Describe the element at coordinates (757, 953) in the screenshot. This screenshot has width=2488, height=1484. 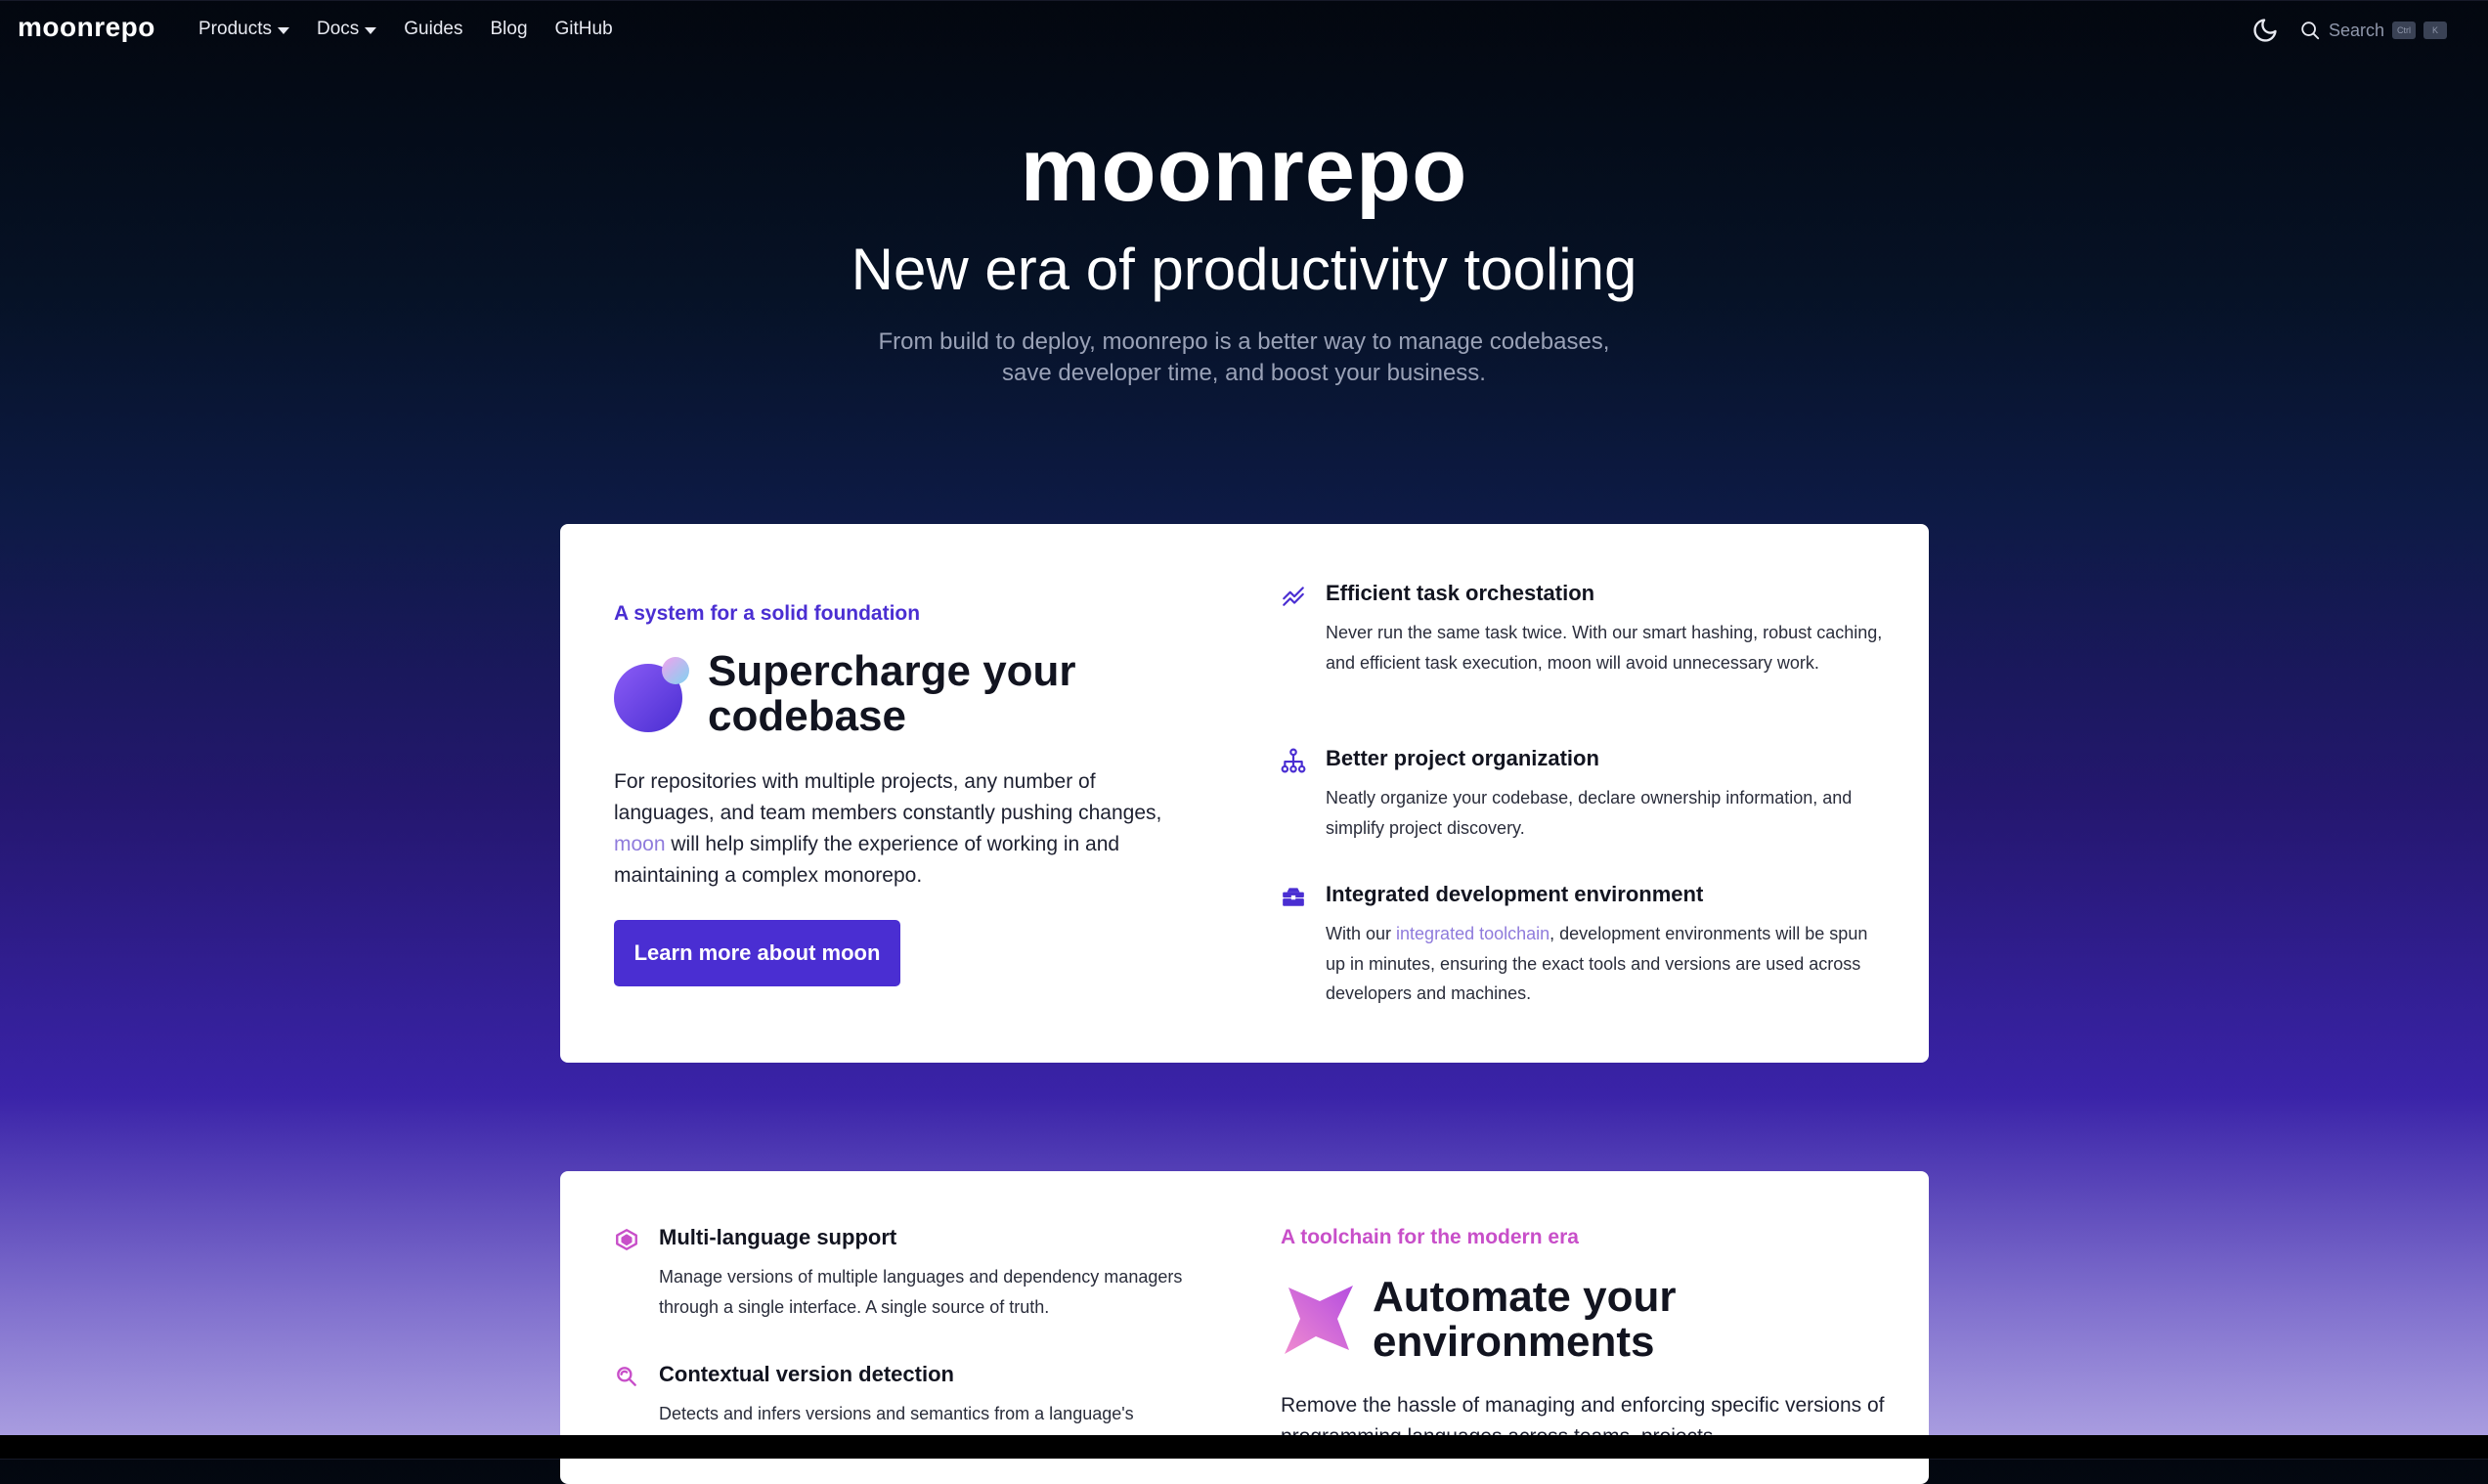
I see `learn-more-moon-button: Learn more about moon` at that location.